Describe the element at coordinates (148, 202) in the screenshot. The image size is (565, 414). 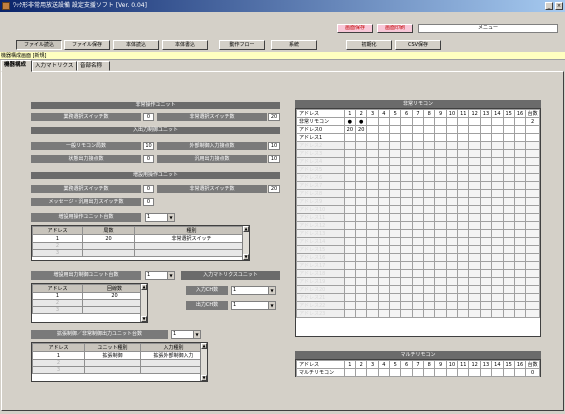
I see `add-msg-switch-value: 0` at that location.